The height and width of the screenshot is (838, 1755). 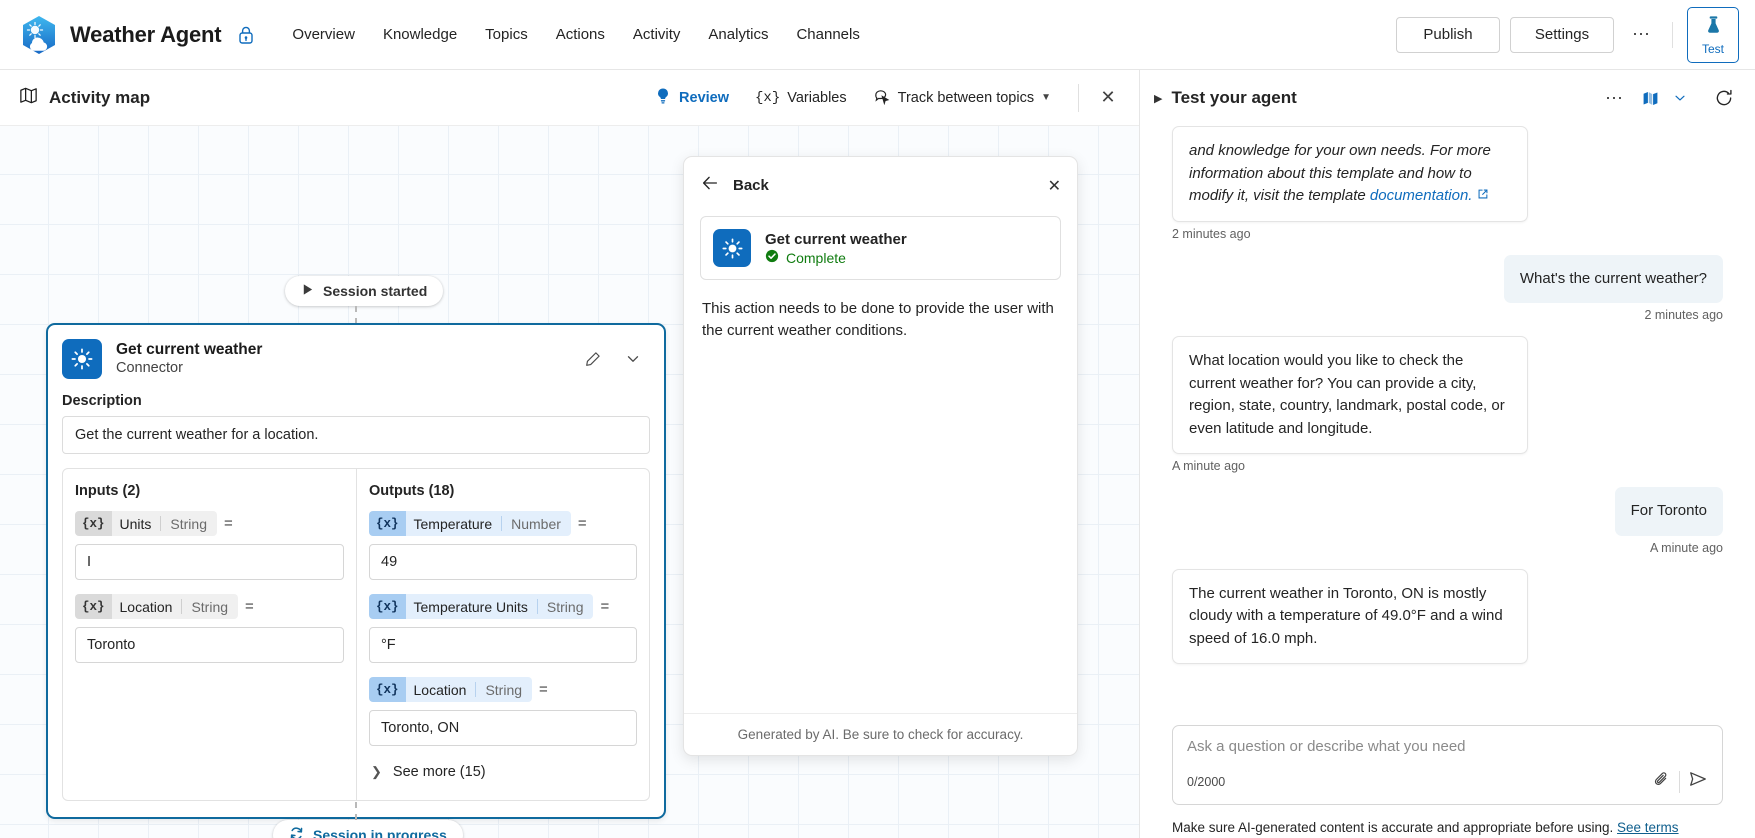 I want to click on back-button: Back, so click(x=734, y=185).